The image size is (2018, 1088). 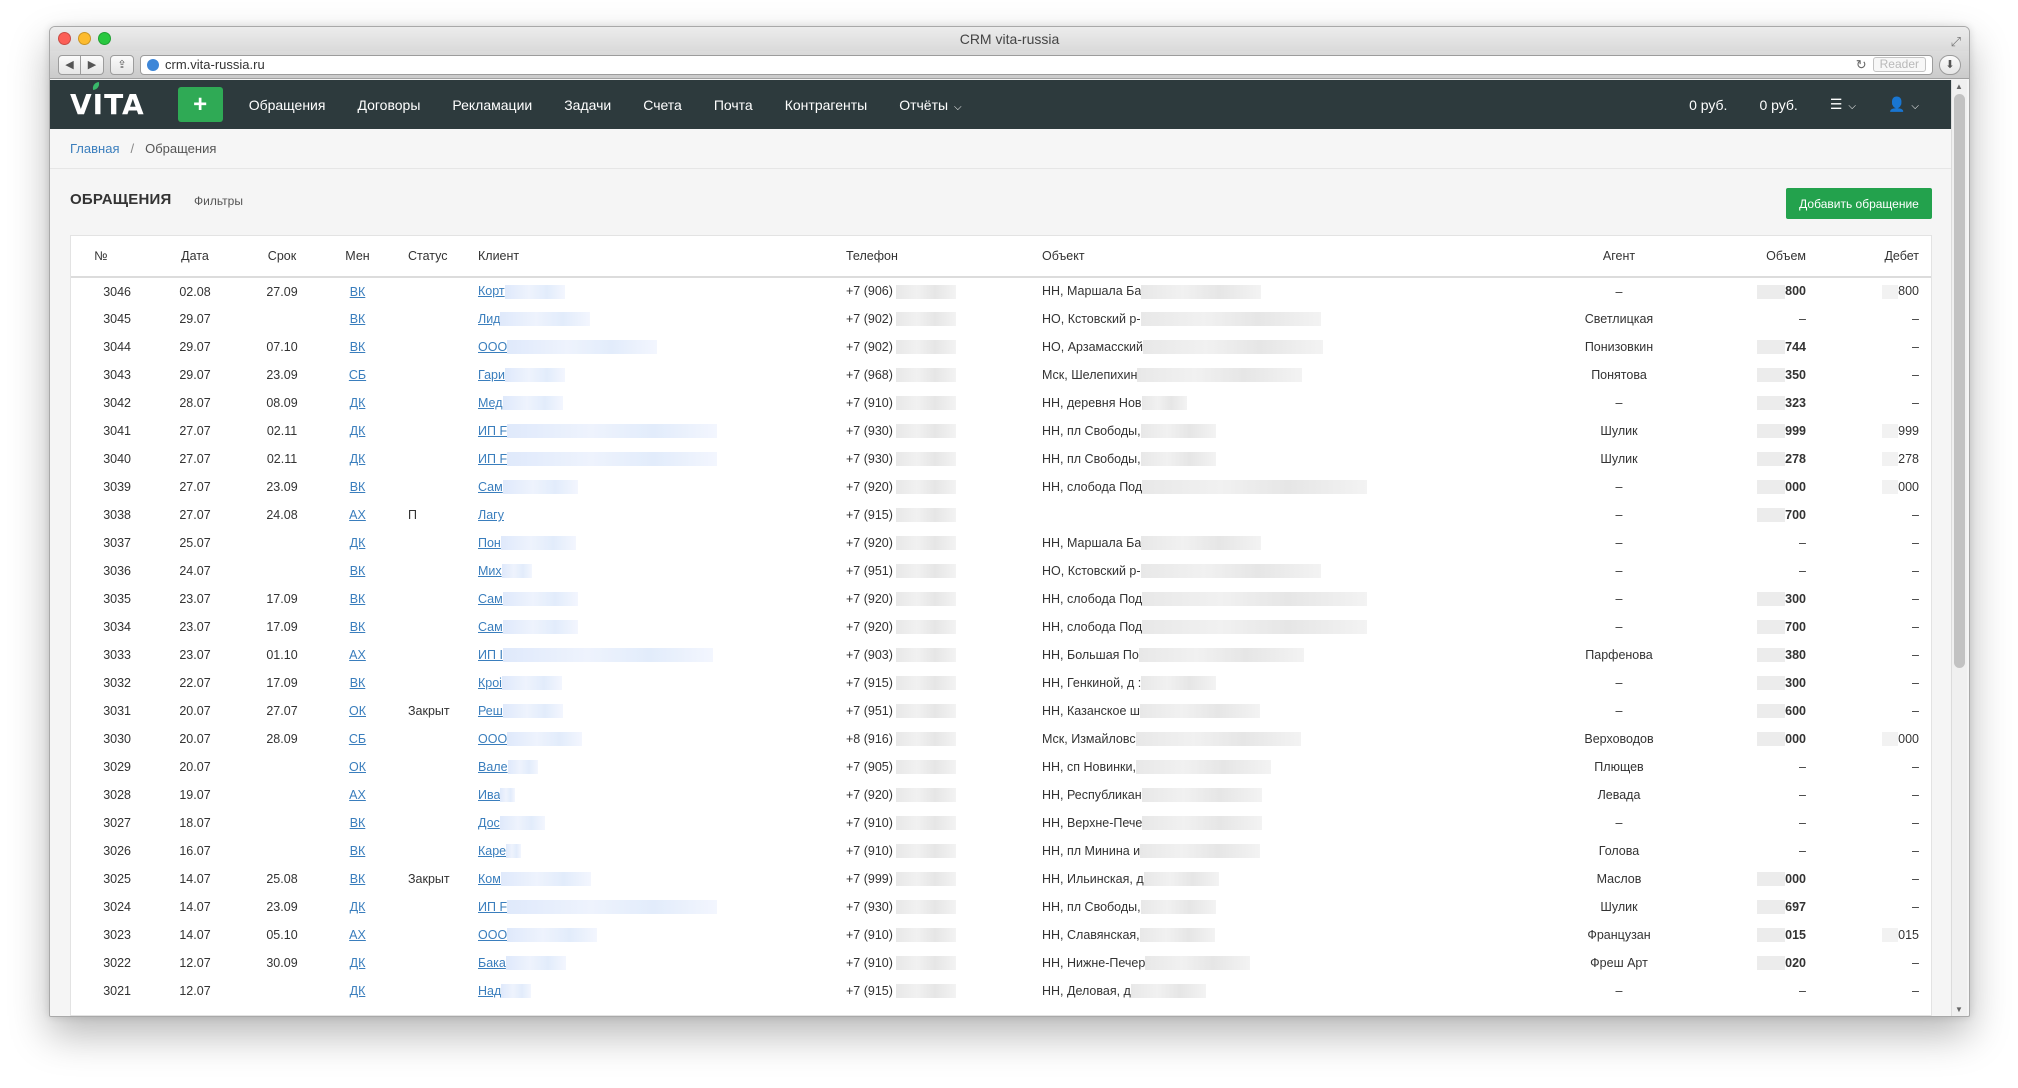 What do you see at coordinates (1959, 381) in the screenshot?
I see `scrollbar-thumb` at bounding box center [1959, 381].